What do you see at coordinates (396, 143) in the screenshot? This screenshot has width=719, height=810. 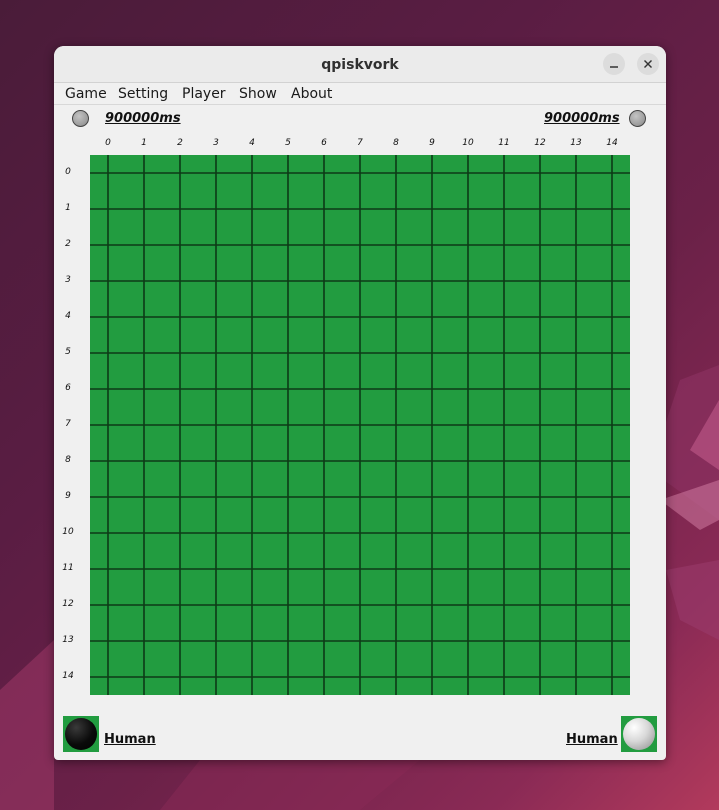 I see `column-label: 8` at bounding box center [396, 143].